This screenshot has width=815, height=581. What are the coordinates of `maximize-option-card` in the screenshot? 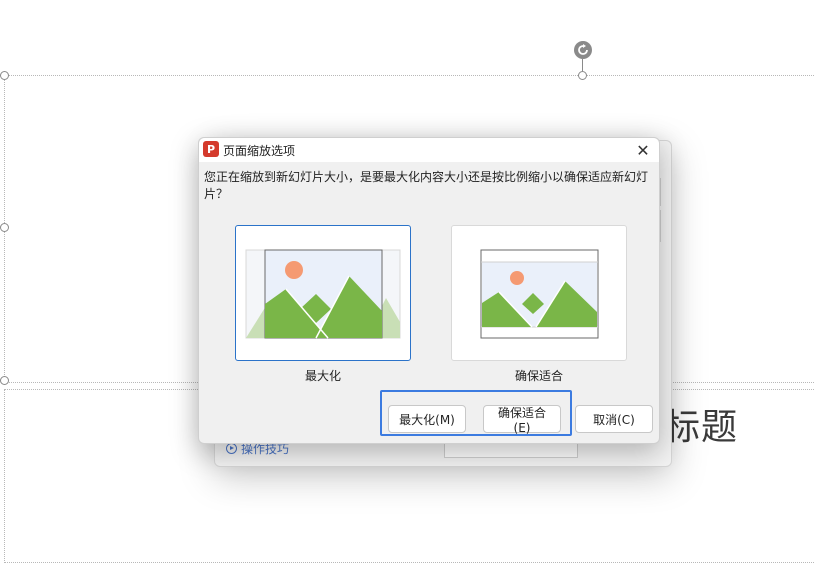 It's located at (323, 293).